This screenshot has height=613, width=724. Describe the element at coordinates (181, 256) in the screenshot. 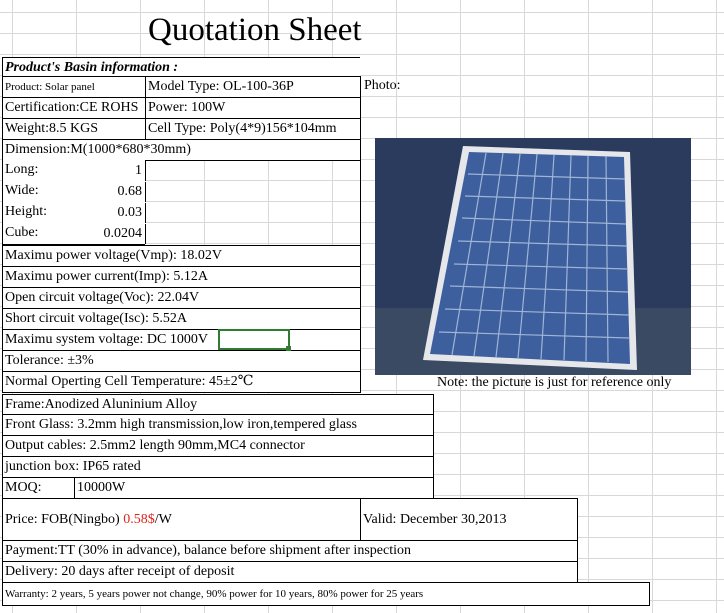

I see `vmp-cell: Maximu power voltage(Vmp): 18.02V` at that location.